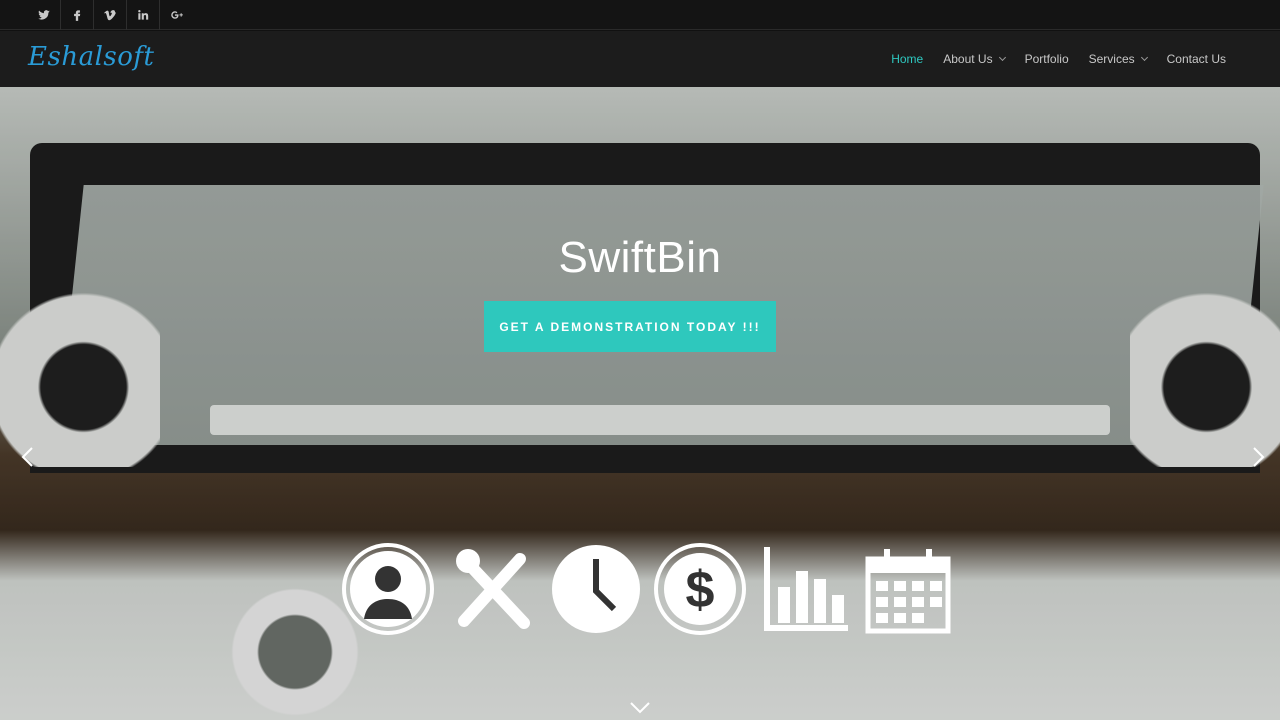 The width and height of the screenshot is (1280, 720). What do you see at coordinates (388, 589) in the screenshot?
I see `user-icon` at bounding box center [388, 589].